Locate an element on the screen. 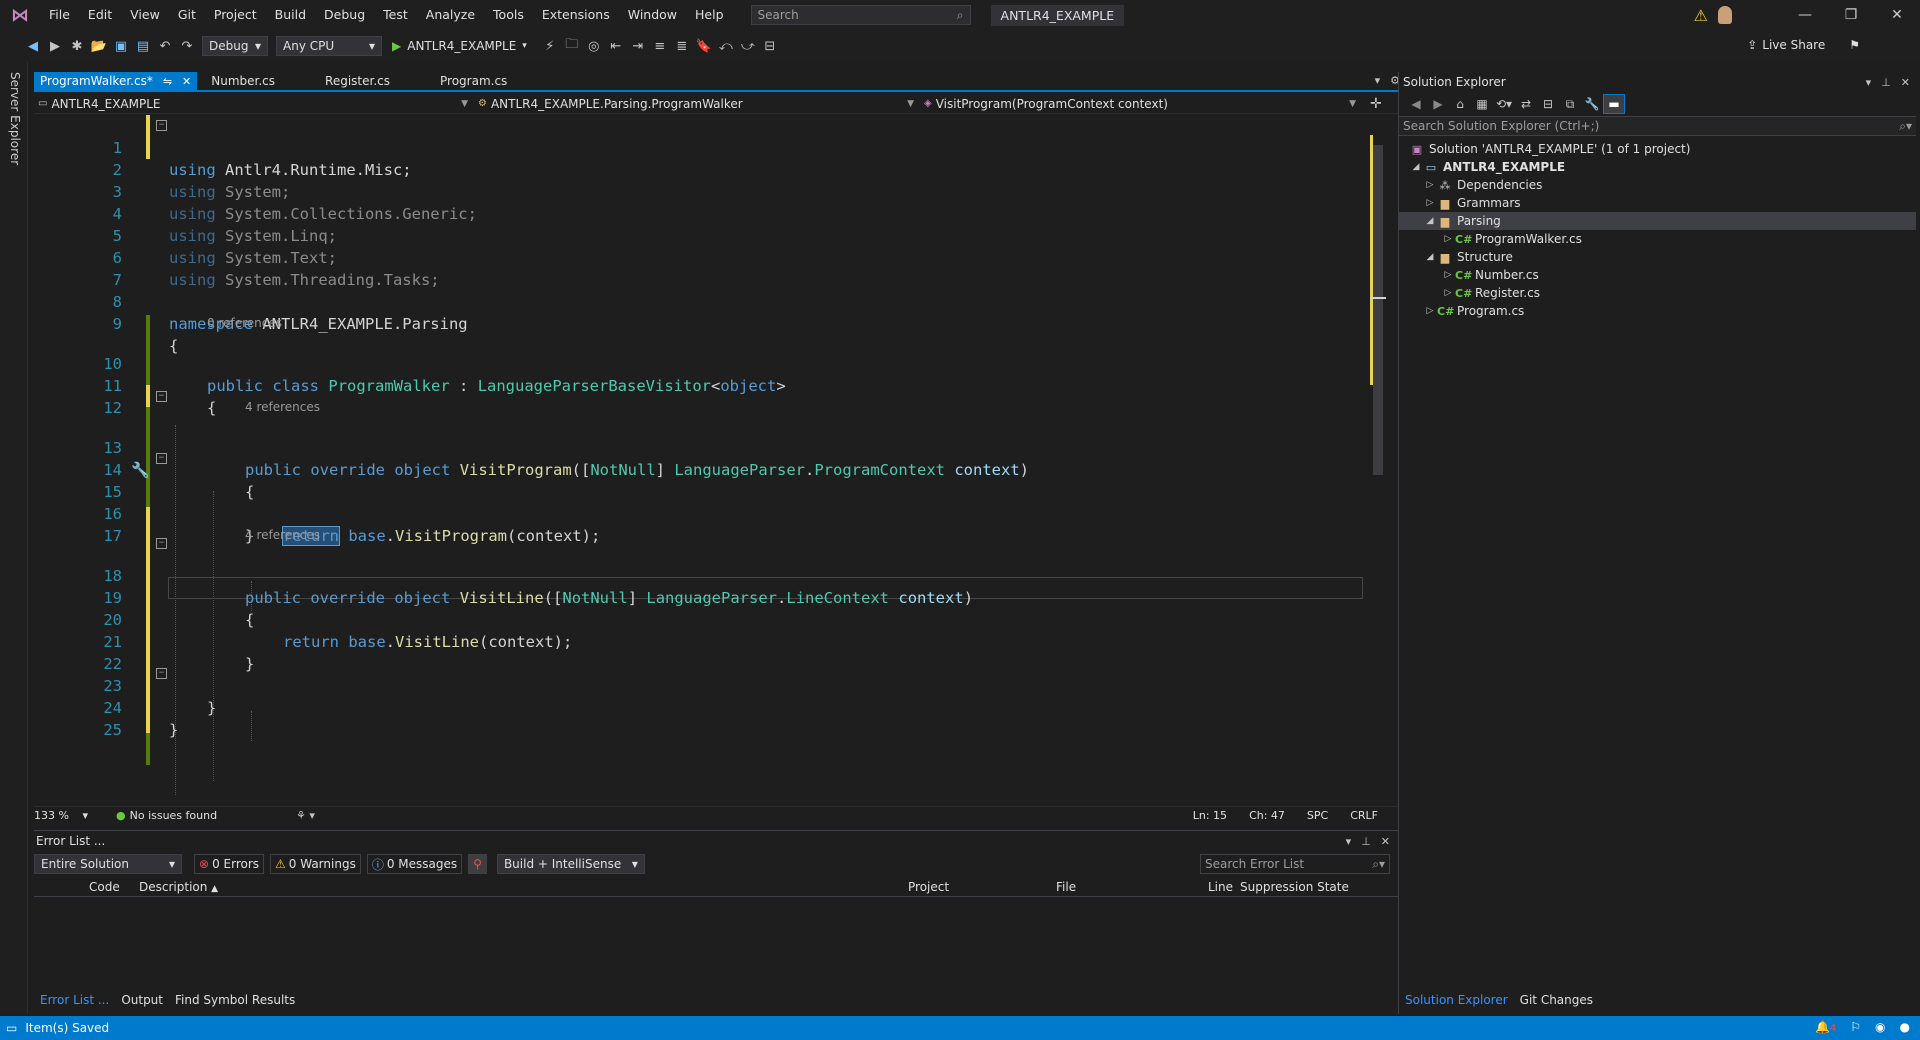  preview-selected-icon: ▬ is located at coordinates (1614, 104).